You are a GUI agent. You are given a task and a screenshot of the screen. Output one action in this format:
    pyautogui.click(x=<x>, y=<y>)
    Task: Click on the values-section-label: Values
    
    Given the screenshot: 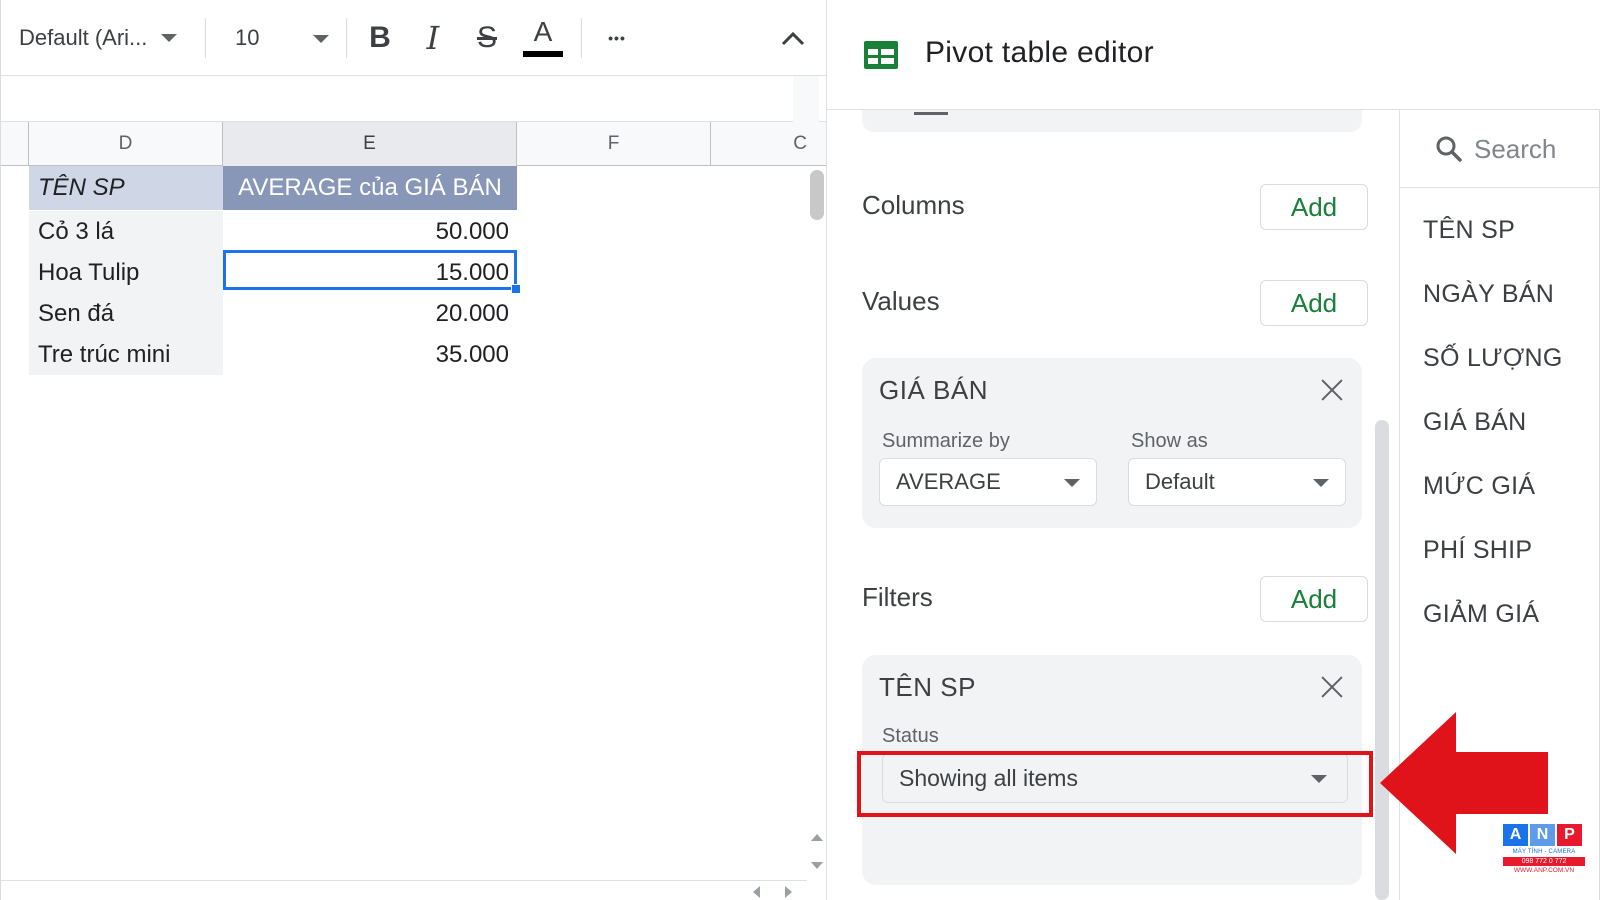 What is the action you would take?
    pyautogui.click(x=901, y=301)
    